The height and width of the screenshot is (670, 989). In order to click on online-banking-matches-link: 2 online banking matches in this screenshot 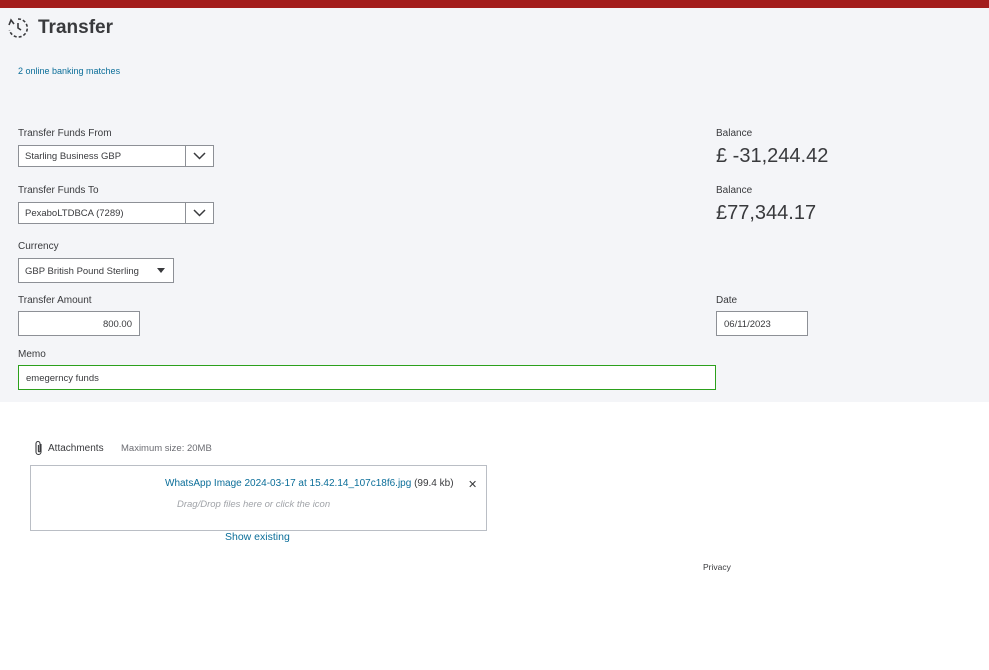, I will do `click(69, 71)`.